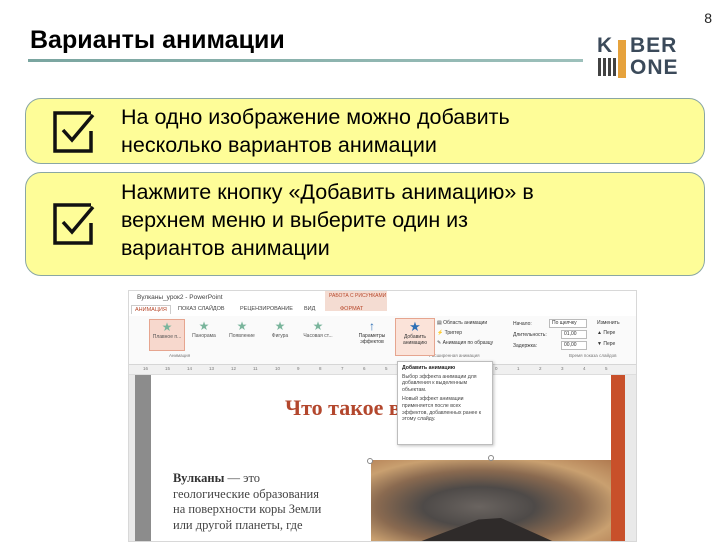  I want to click on tab-review: РЕЦЕНЗИРОВАНИЕ, so click(266, 309).